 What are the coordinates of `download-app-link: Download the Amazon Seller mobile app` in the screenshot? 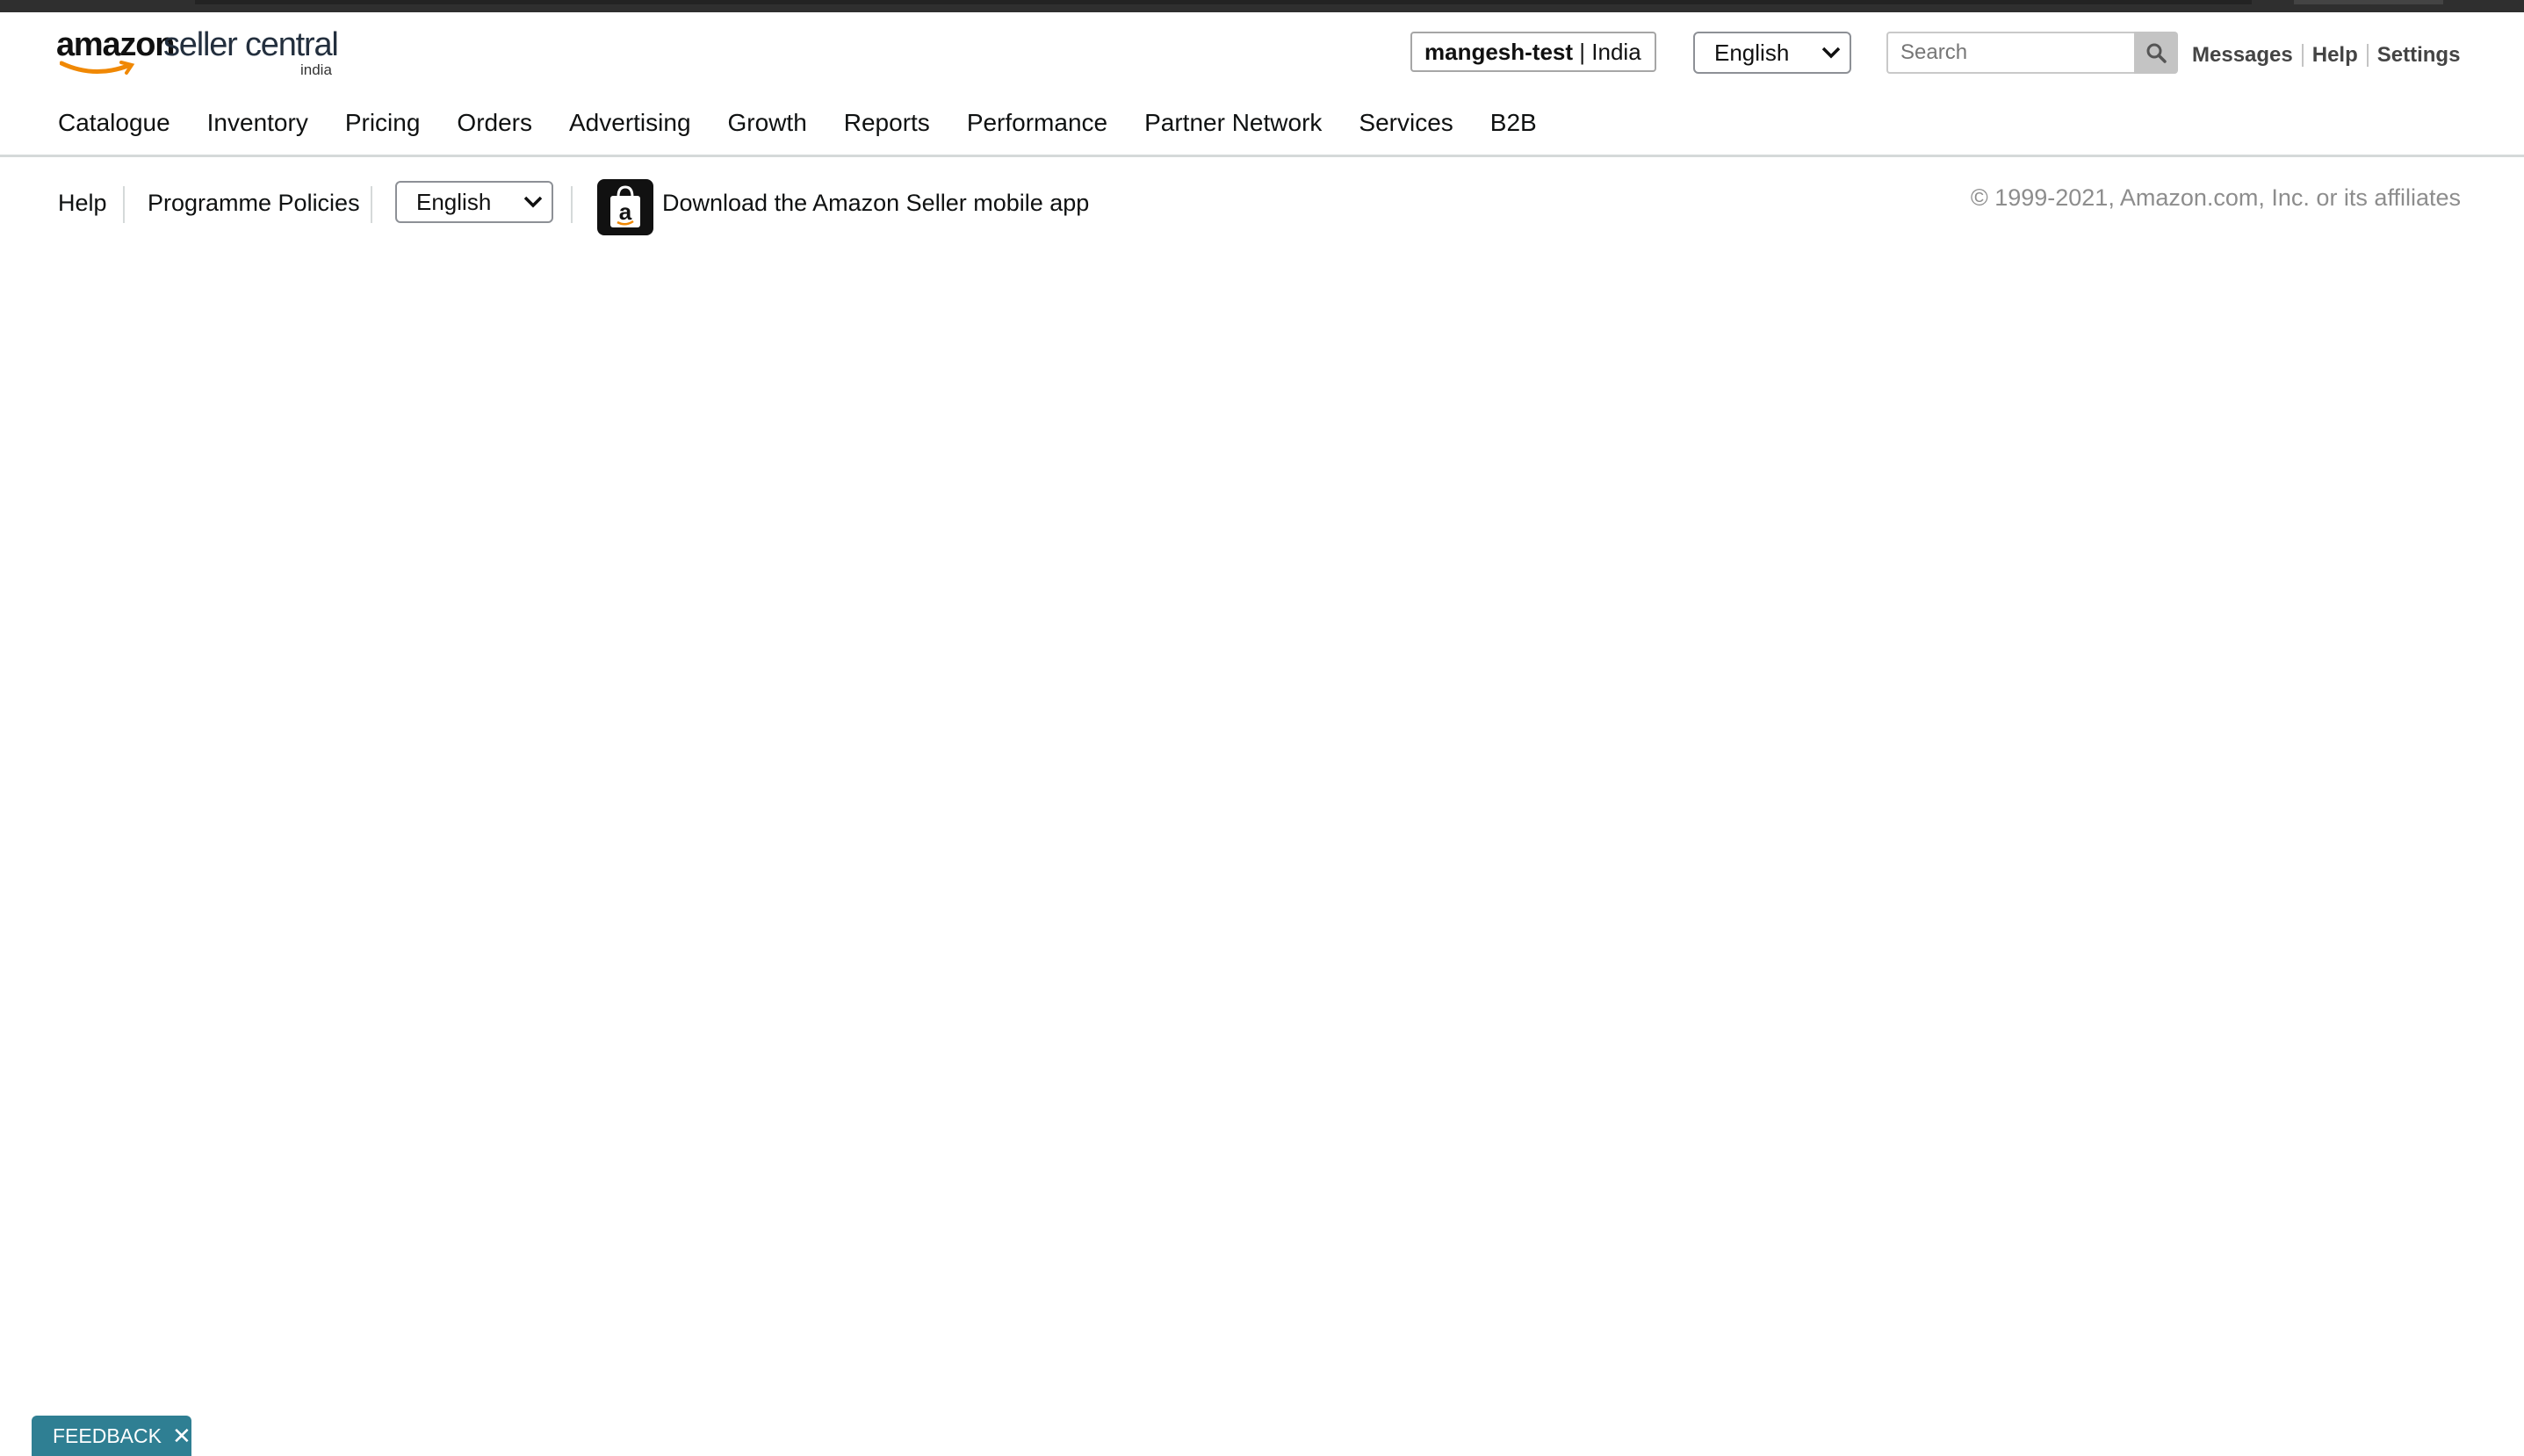 It's located at (876, 203).